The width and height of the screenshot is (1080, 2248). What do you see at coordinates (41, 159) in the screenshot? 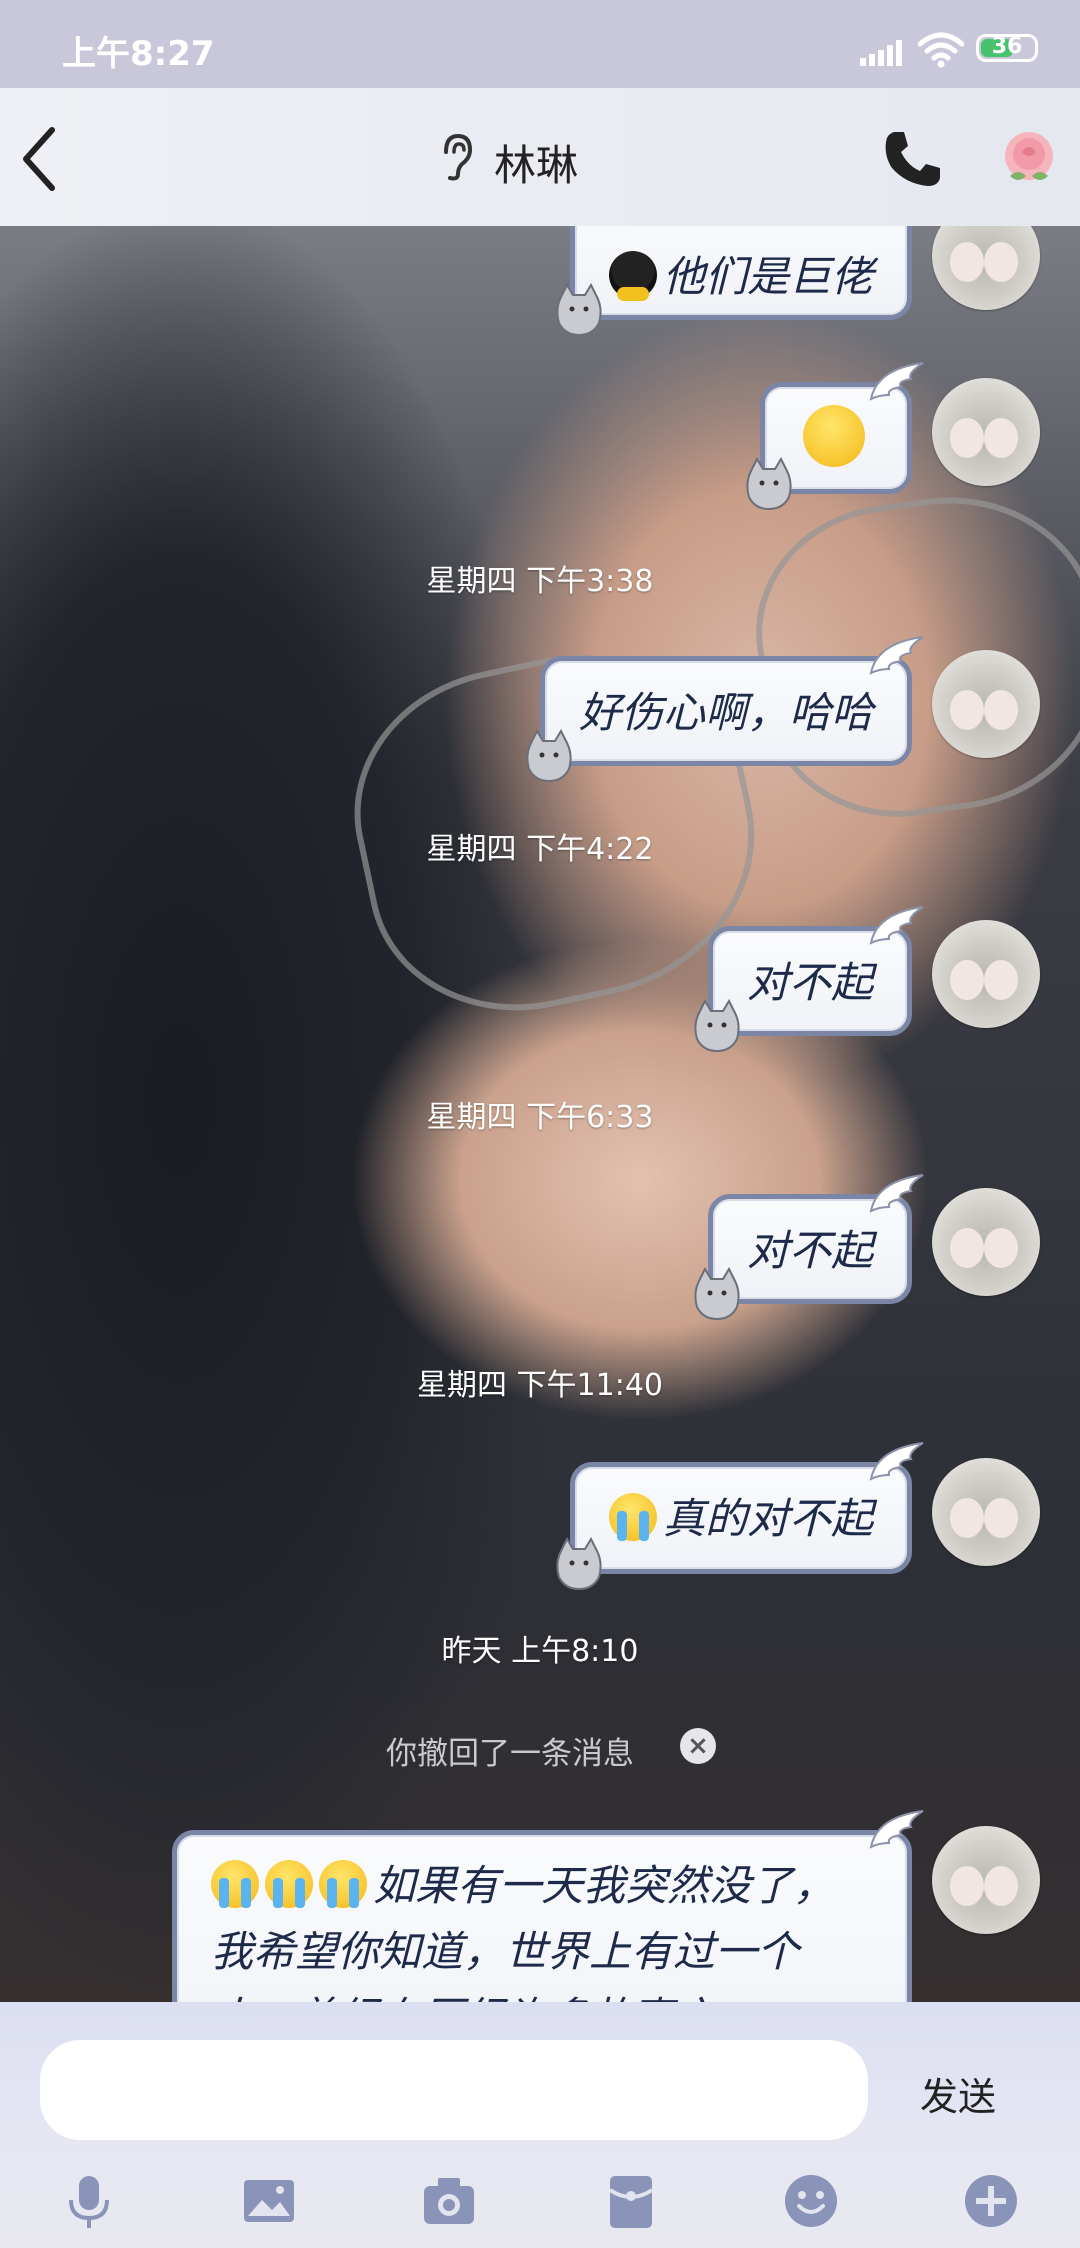
I see `back-arrow-icon` at bounding box center [41, 159].